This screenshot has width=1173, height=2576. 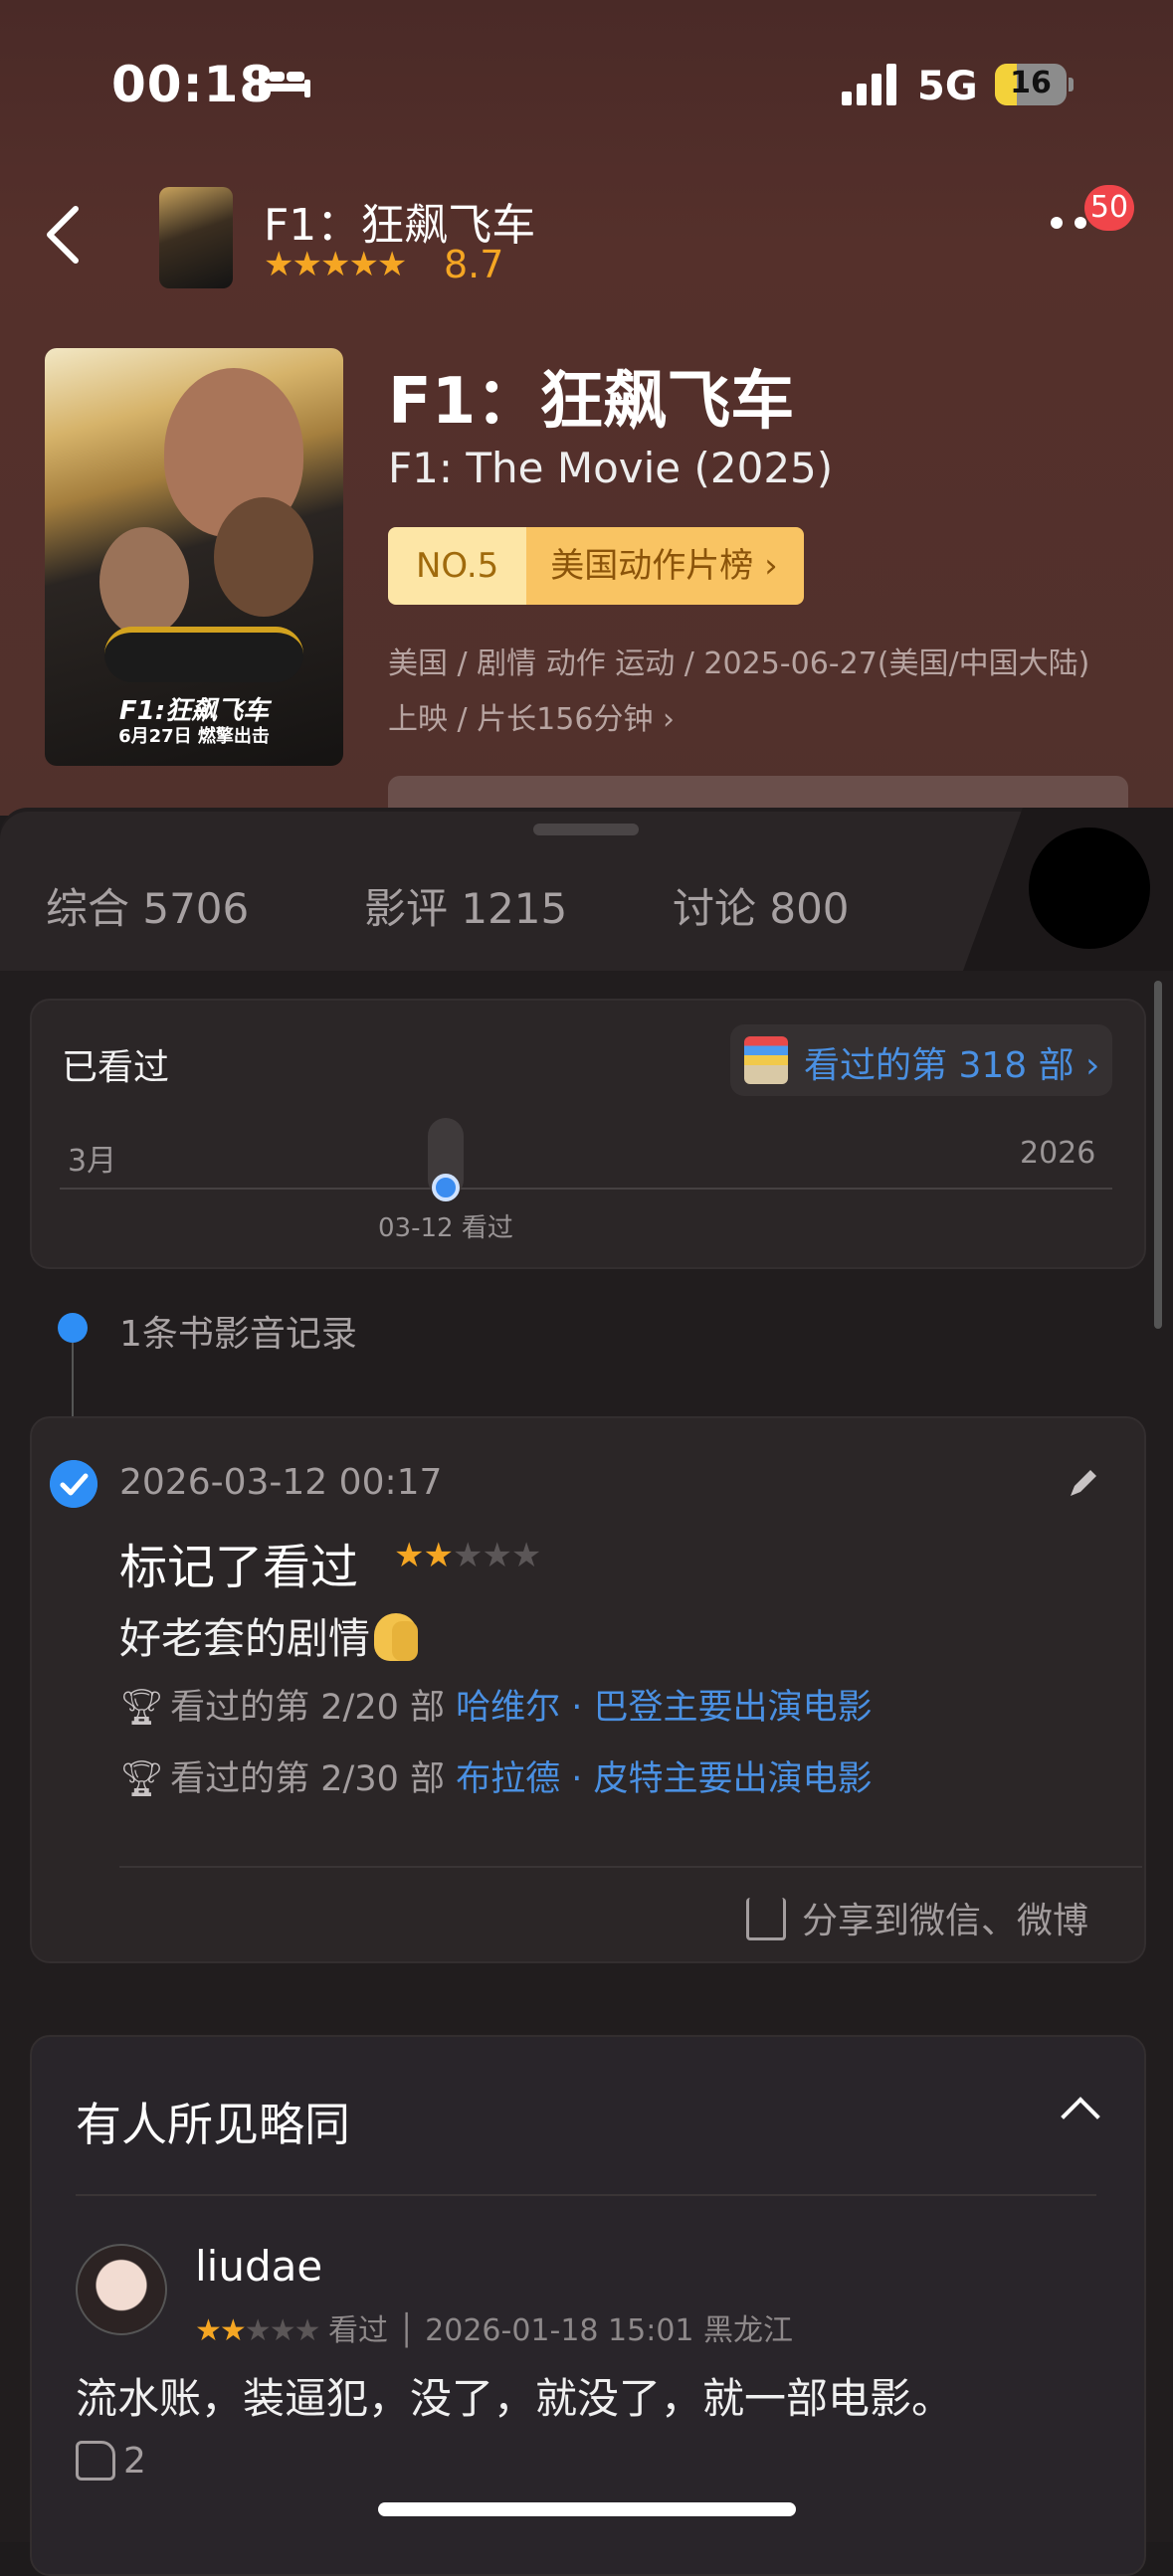 What do you see at coordinates (313, 1708) in the screenshot?
I see `achievement-text: 看过的第 2/20 部` at bounding box center [313, 1708].